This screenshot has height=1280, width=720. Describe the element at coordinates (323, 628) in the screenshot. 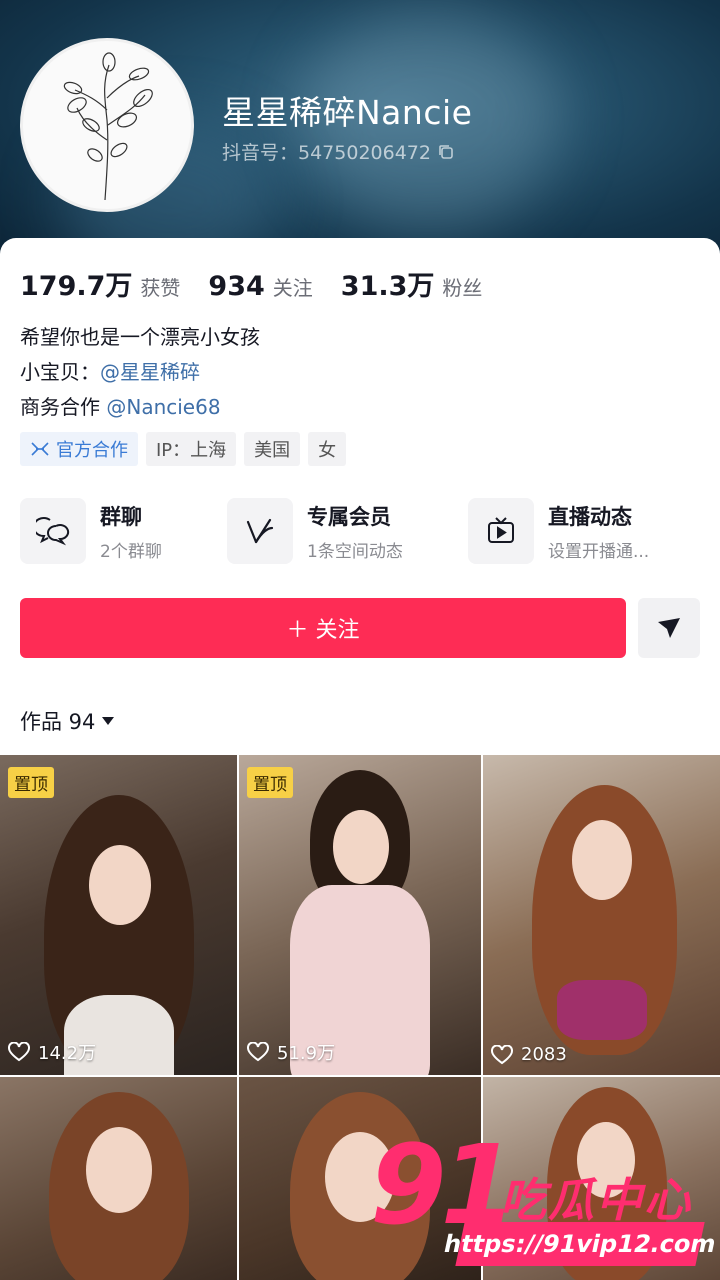

I see `follow-button: ＋ 关注` at that location.